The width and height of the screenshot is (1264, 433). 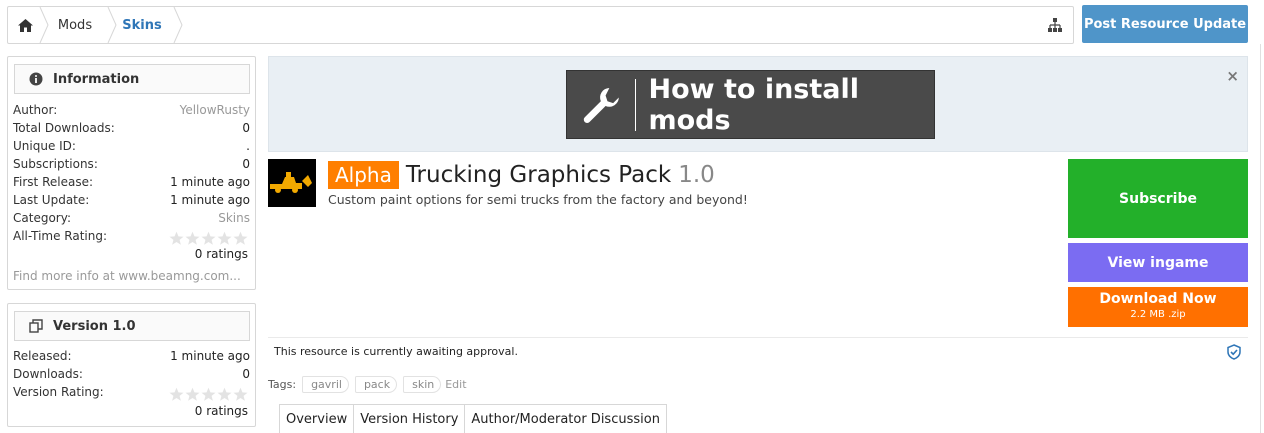 What do you see at coordinates (601, 105) in the screenshot?
I see `wrench-icon` at bounding box center [601, 105].